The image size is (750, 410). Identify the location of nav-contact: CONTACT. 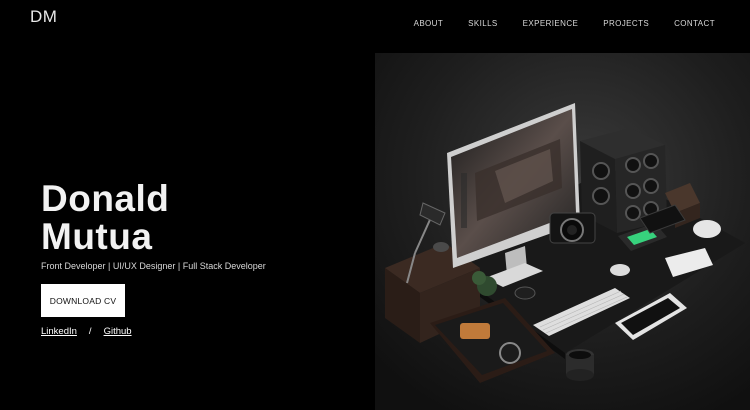
(694, 23).